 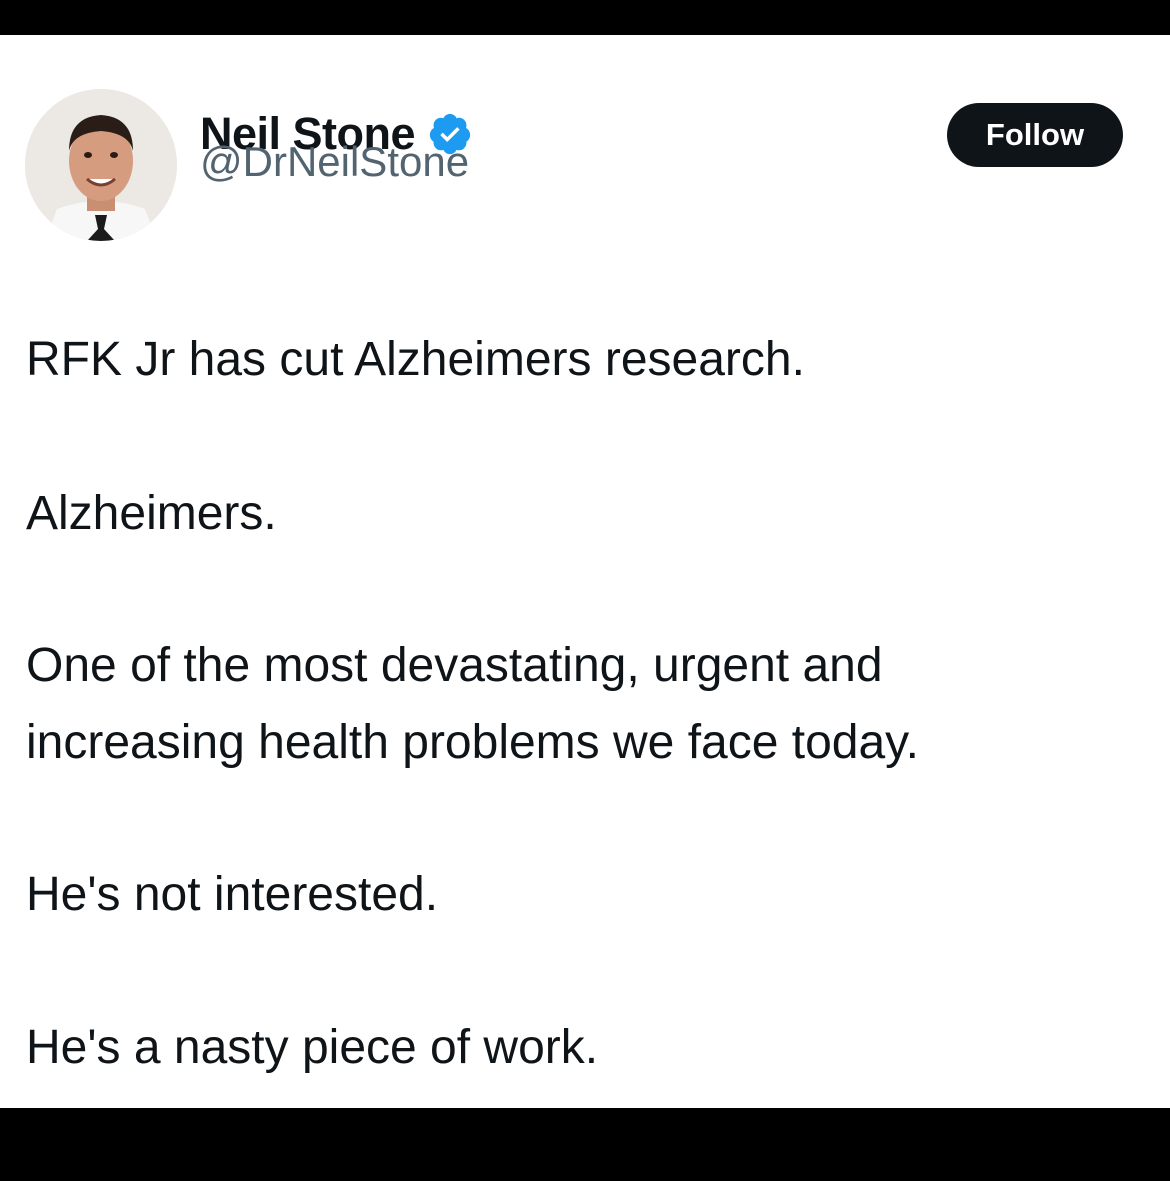 I want to click on author-handle: @DrNeilStone, so click(x=334, y=162).